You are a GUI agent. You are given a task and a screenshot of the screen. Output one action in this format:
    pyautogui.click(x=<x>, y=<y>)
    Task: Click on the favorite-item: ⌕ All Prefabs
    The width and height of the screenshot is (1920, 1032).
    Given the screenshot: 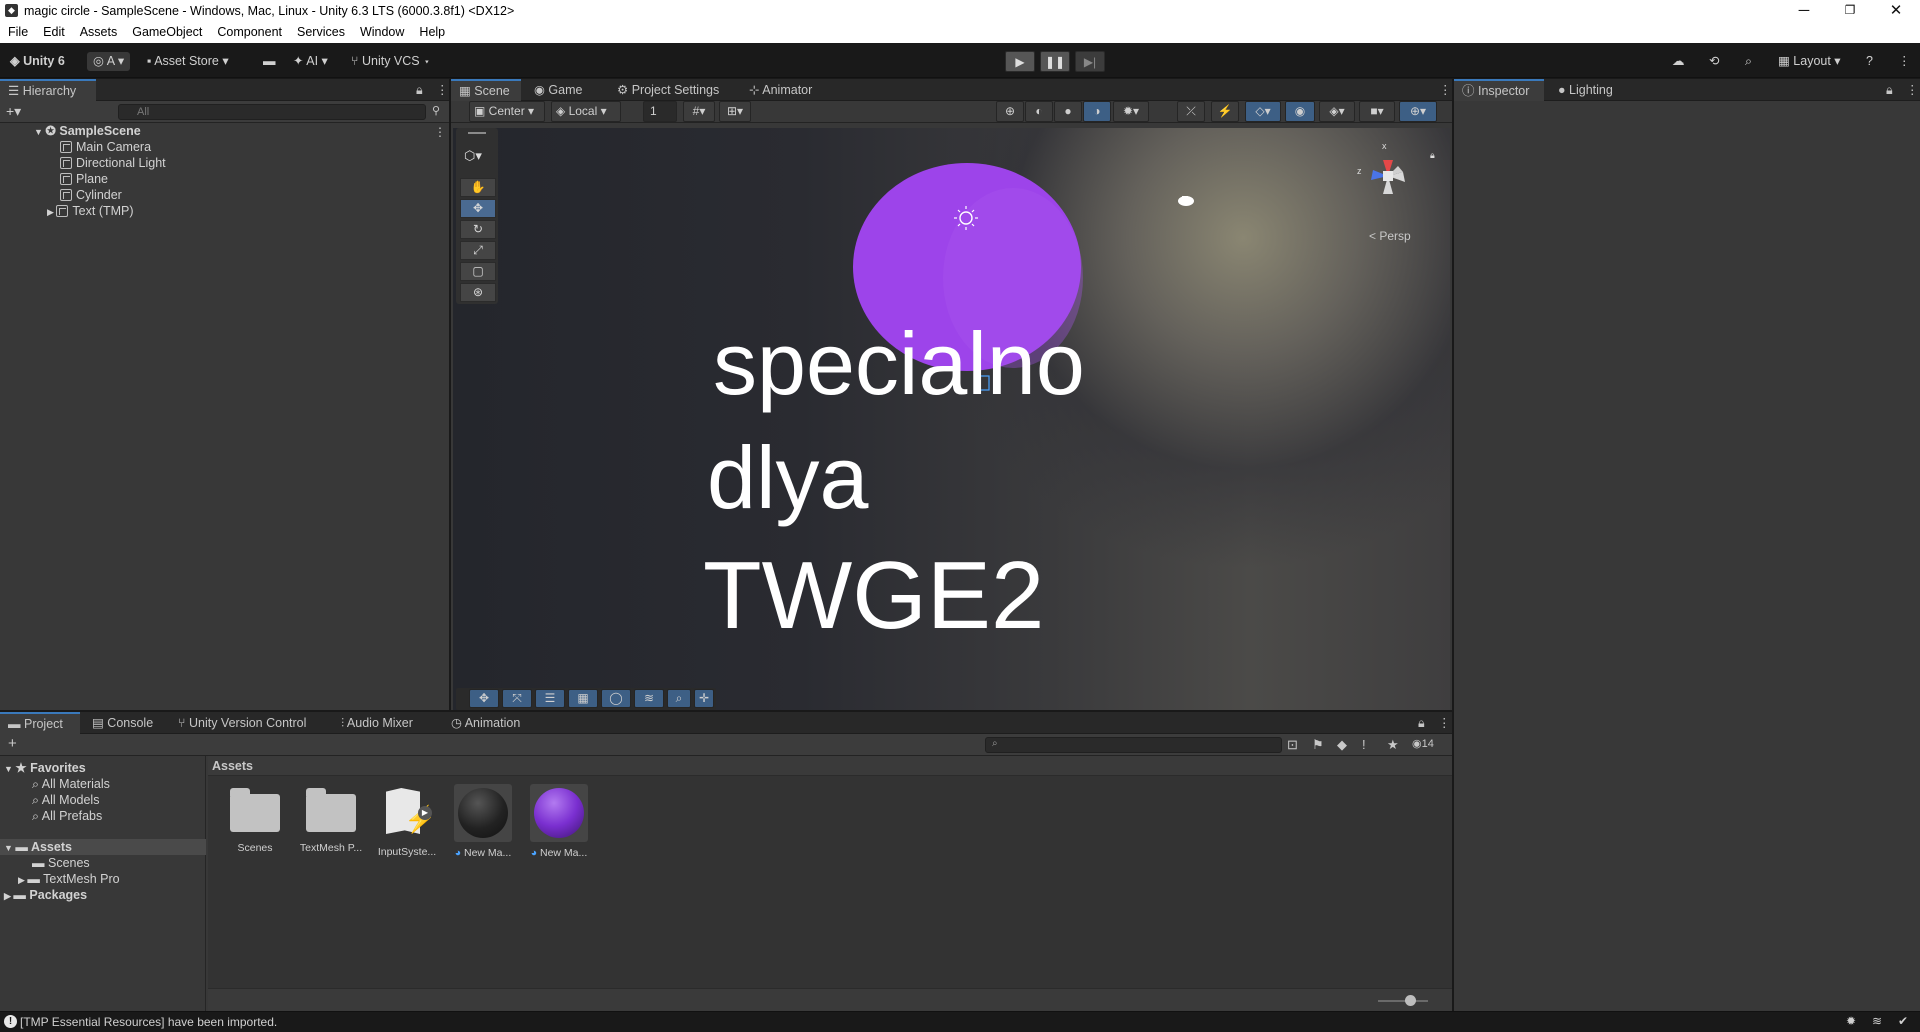 What is the action you would take?
    pyautogui.click(x=67, y=816)
    